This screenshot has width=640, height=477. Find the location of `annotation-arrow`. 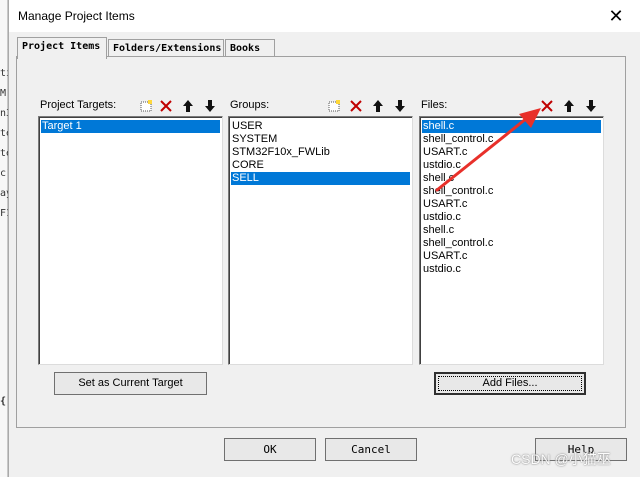

annotation-arrow is located at coordinates (488, 150).